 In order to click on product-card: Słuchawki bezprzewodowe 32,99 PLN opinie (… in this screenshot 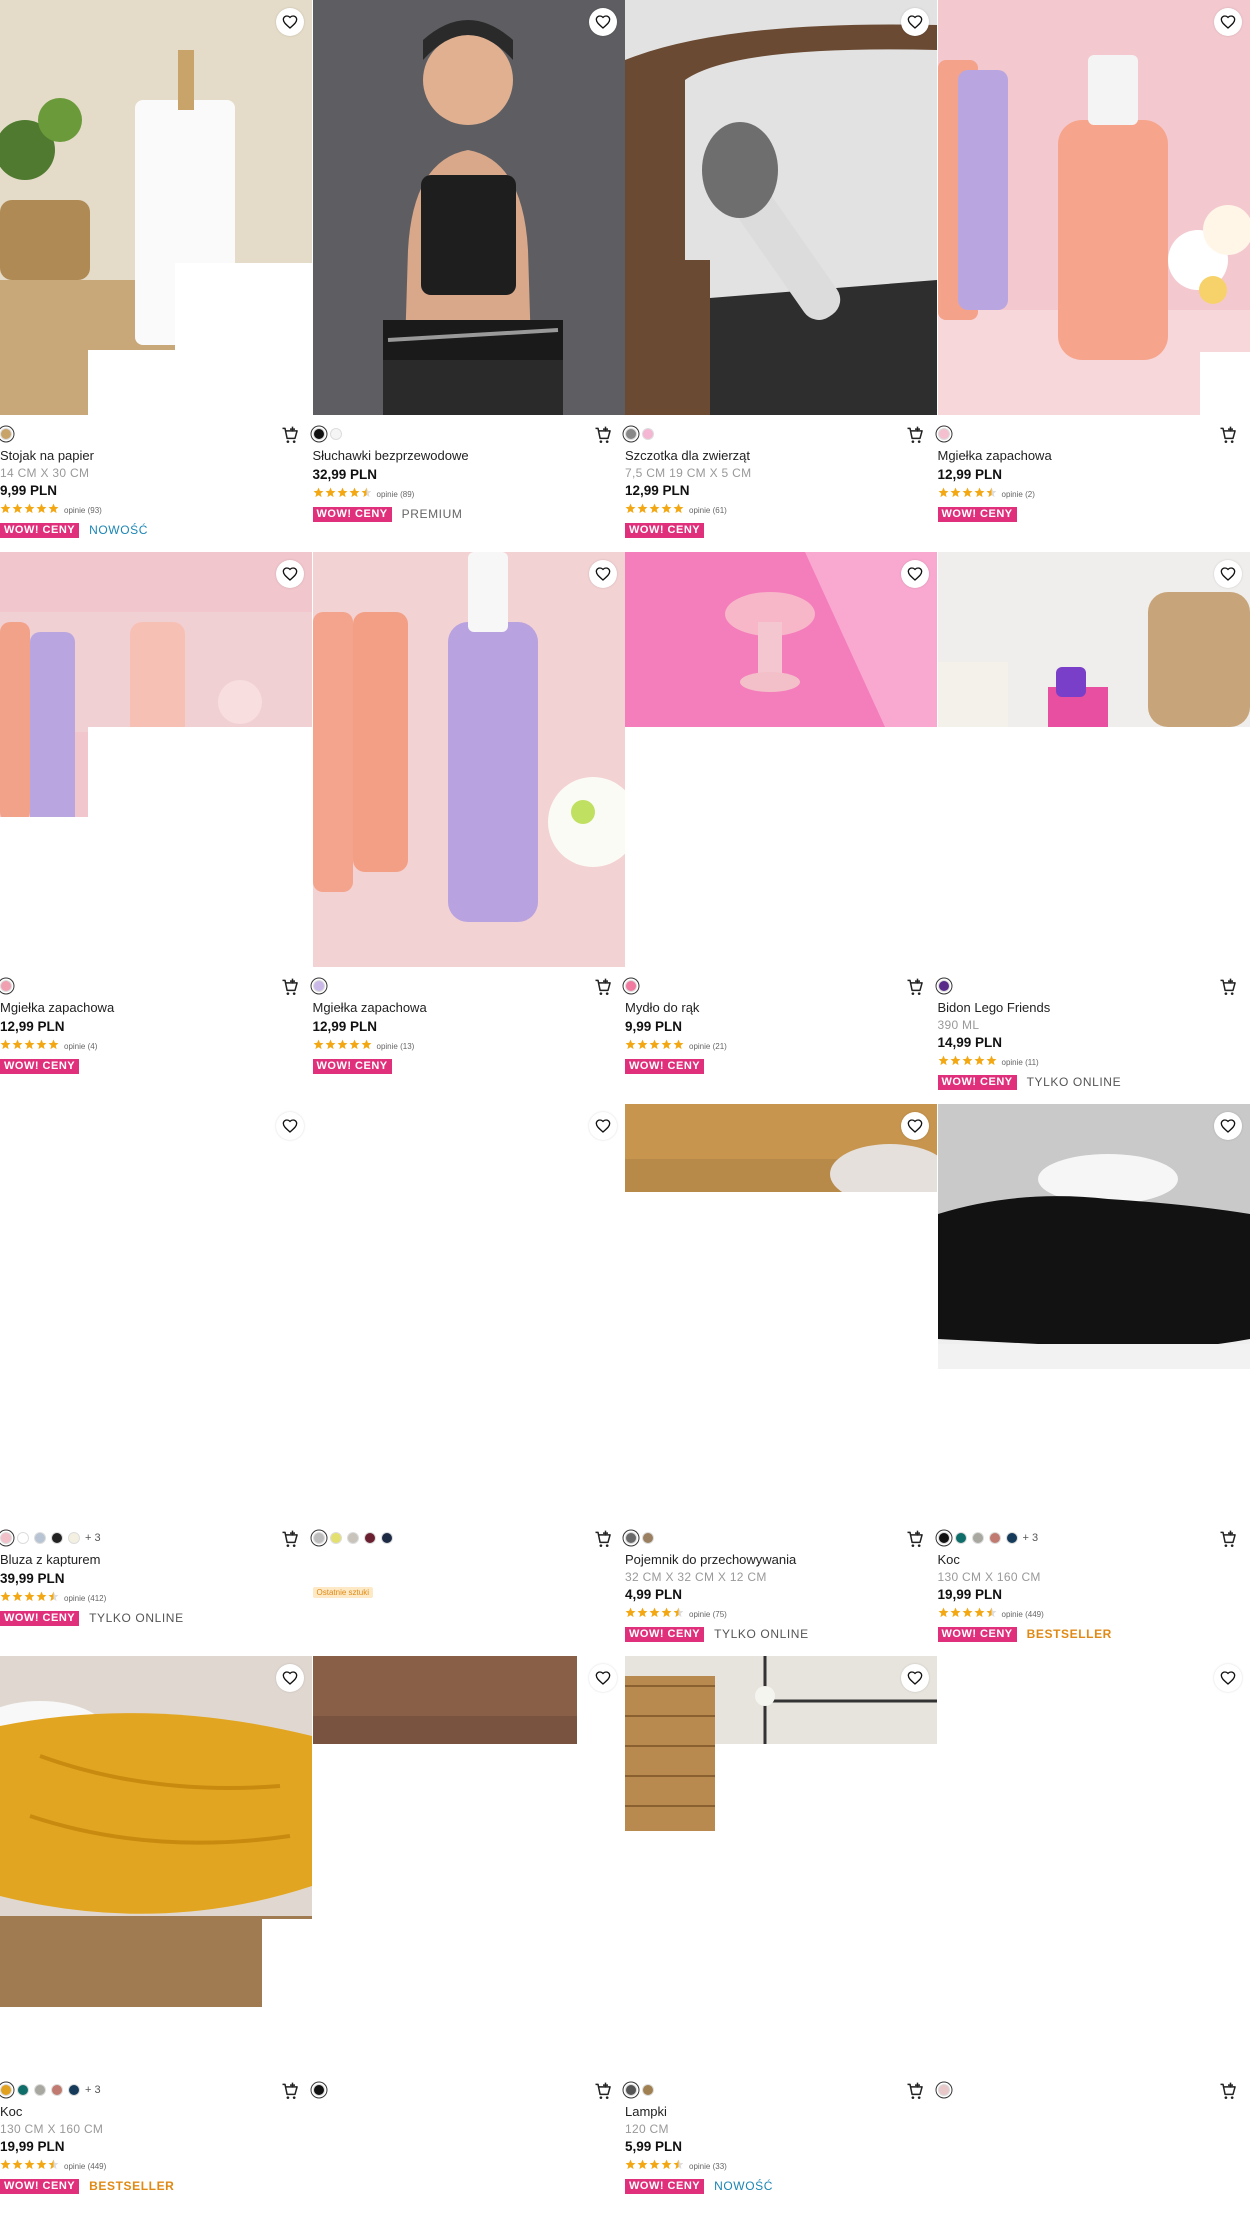, I will do `click(468, 276)`.